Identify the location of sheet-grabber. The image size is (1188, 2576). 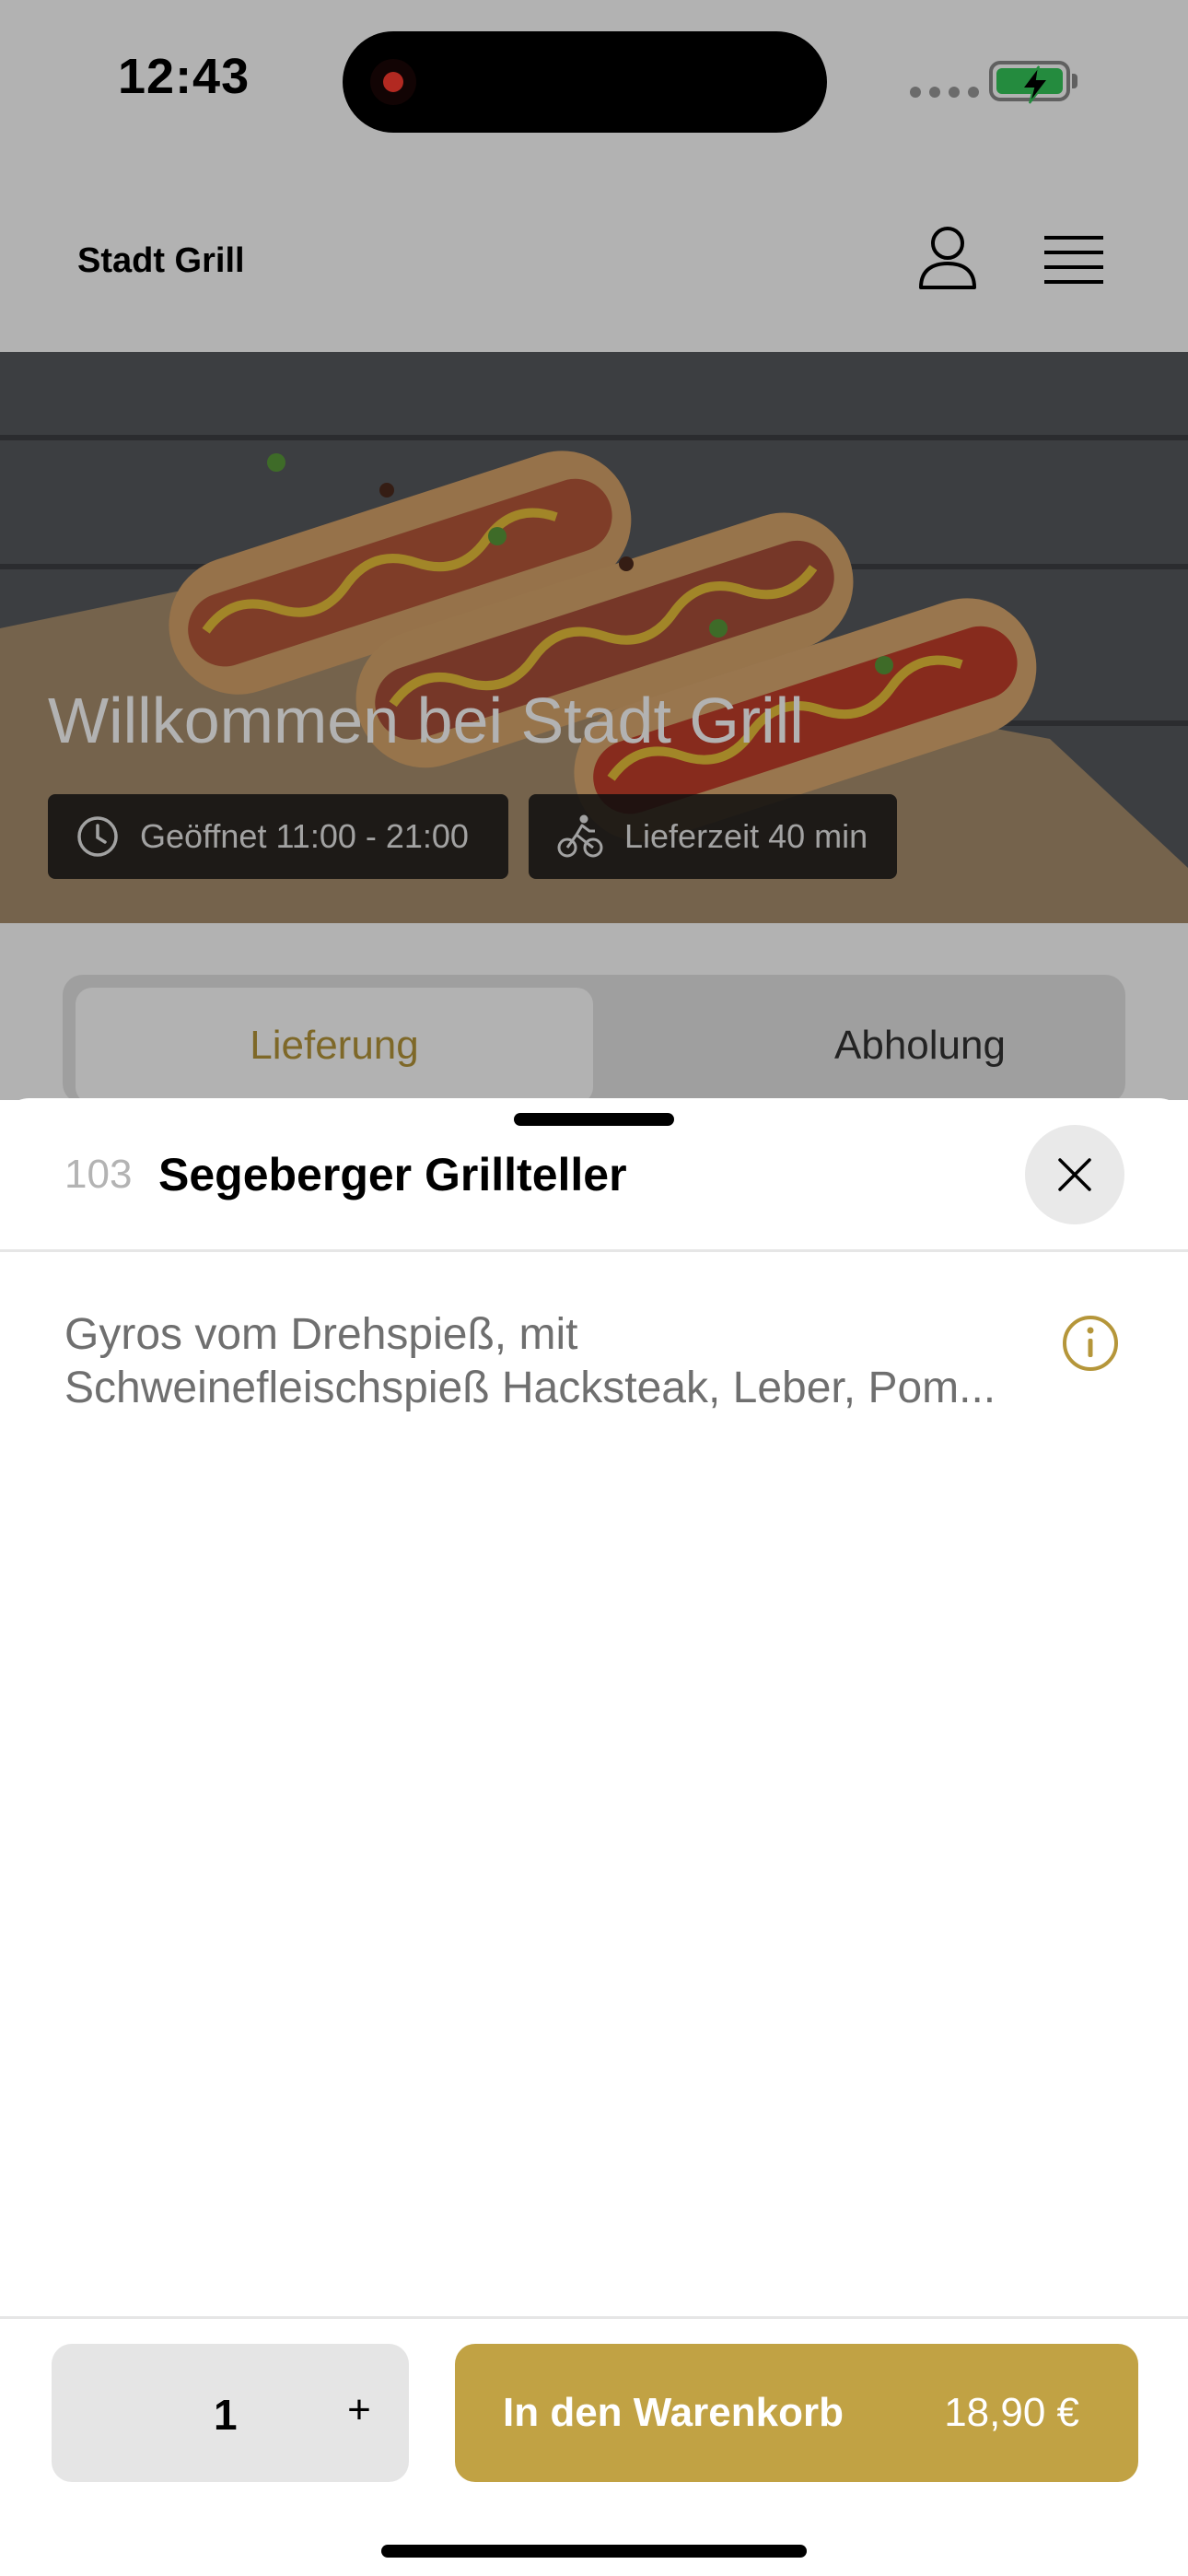
(594, 1119).